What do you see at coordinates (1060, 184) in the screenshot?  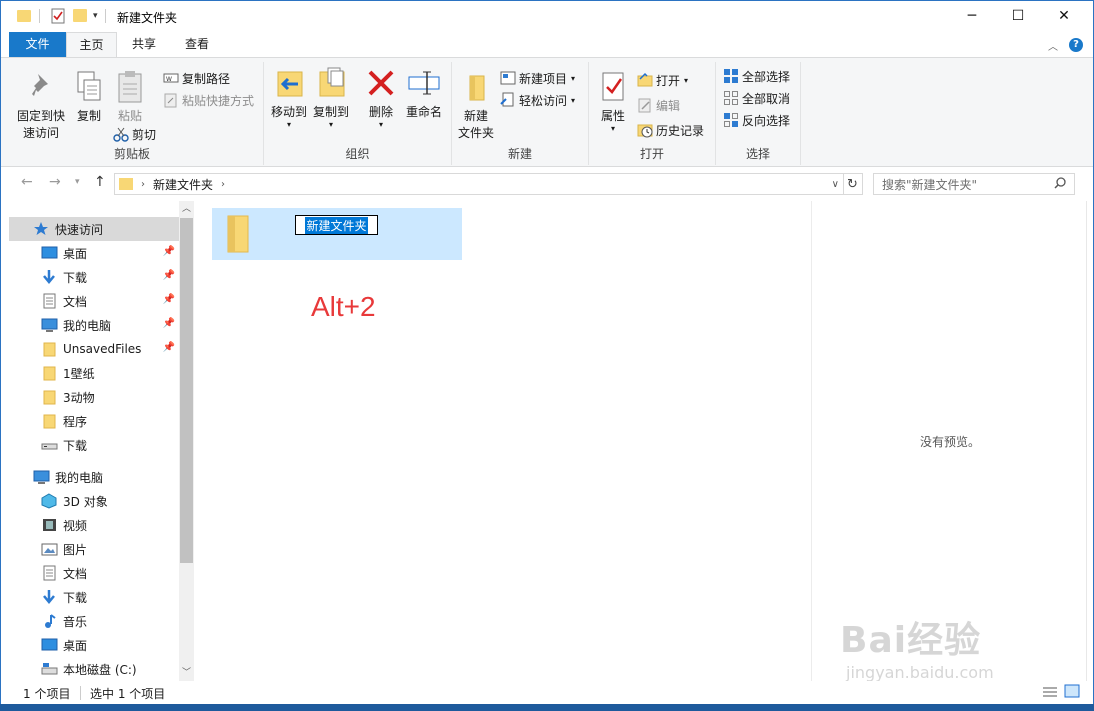 I see `search-icon` at bounding box center [1060, 184].